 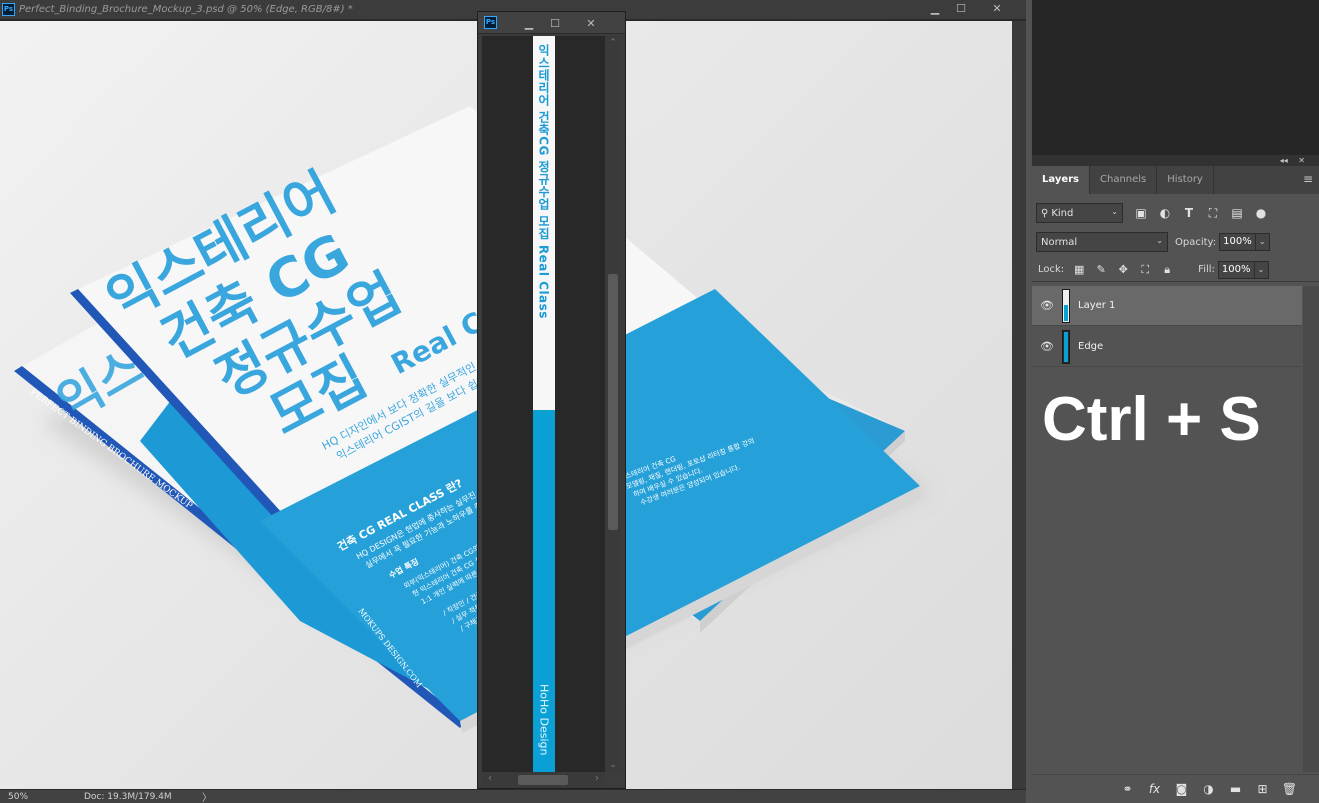 I want to click on search-icon: ⚲, so click(x=1045, y=213).